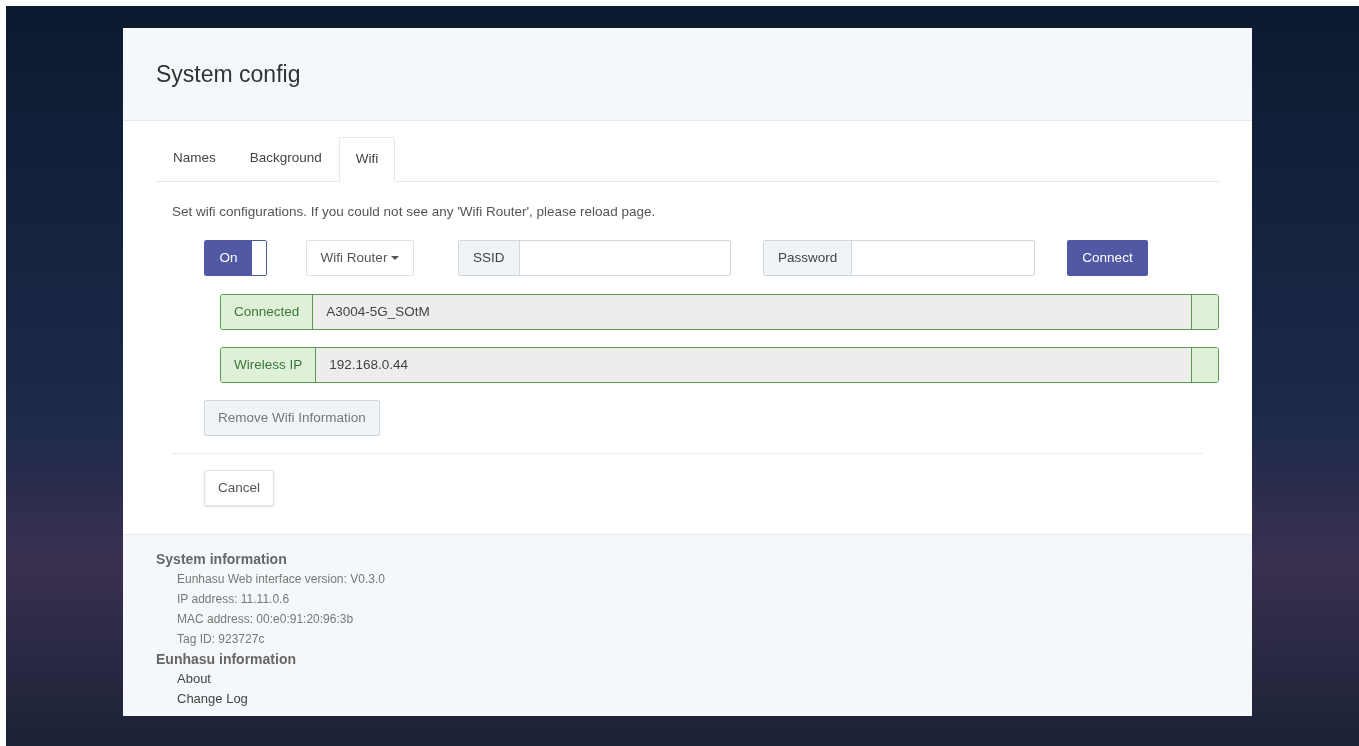 Image resolution: width=1359 pixels, height=746 pixels. What do you see at coordinates (899, 258) in the screenshot?
I see `password-field: Password` at bounding box center [899, 258].